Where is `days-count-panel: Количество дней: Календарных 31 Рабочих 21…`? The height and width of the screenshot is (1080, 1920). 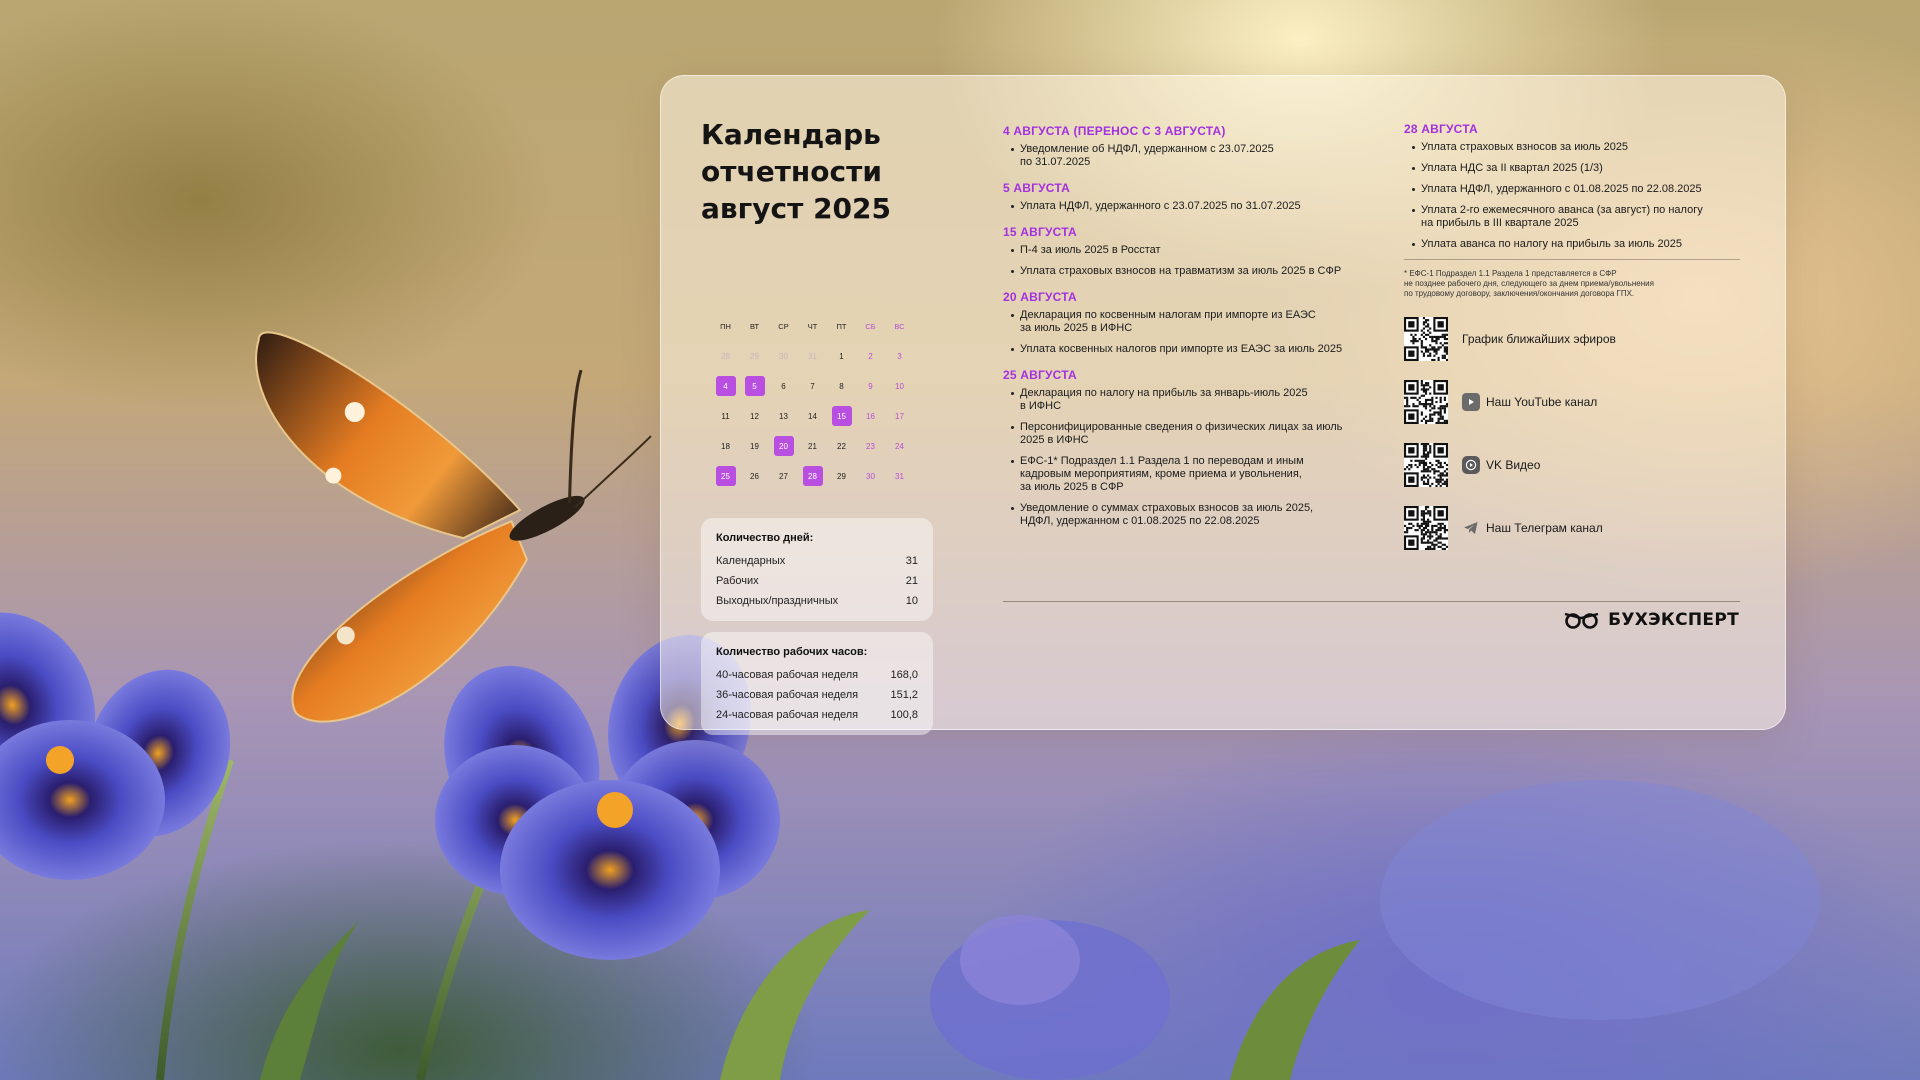
days-count-panel: Количество дней: Календарных 31 Рабочих 21… is located at coordinates (817, 569).